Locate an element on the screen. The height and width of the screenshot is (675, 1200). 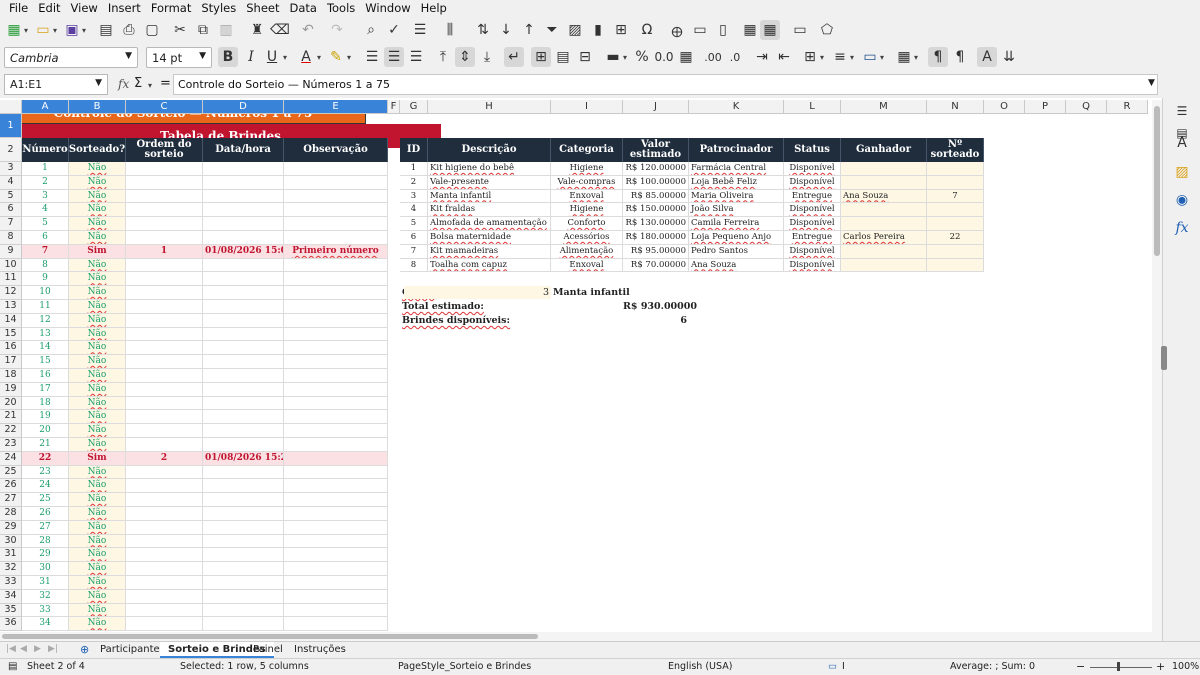
right-table-cell: R$ 95.00000 is located at coordinates (656, 251).